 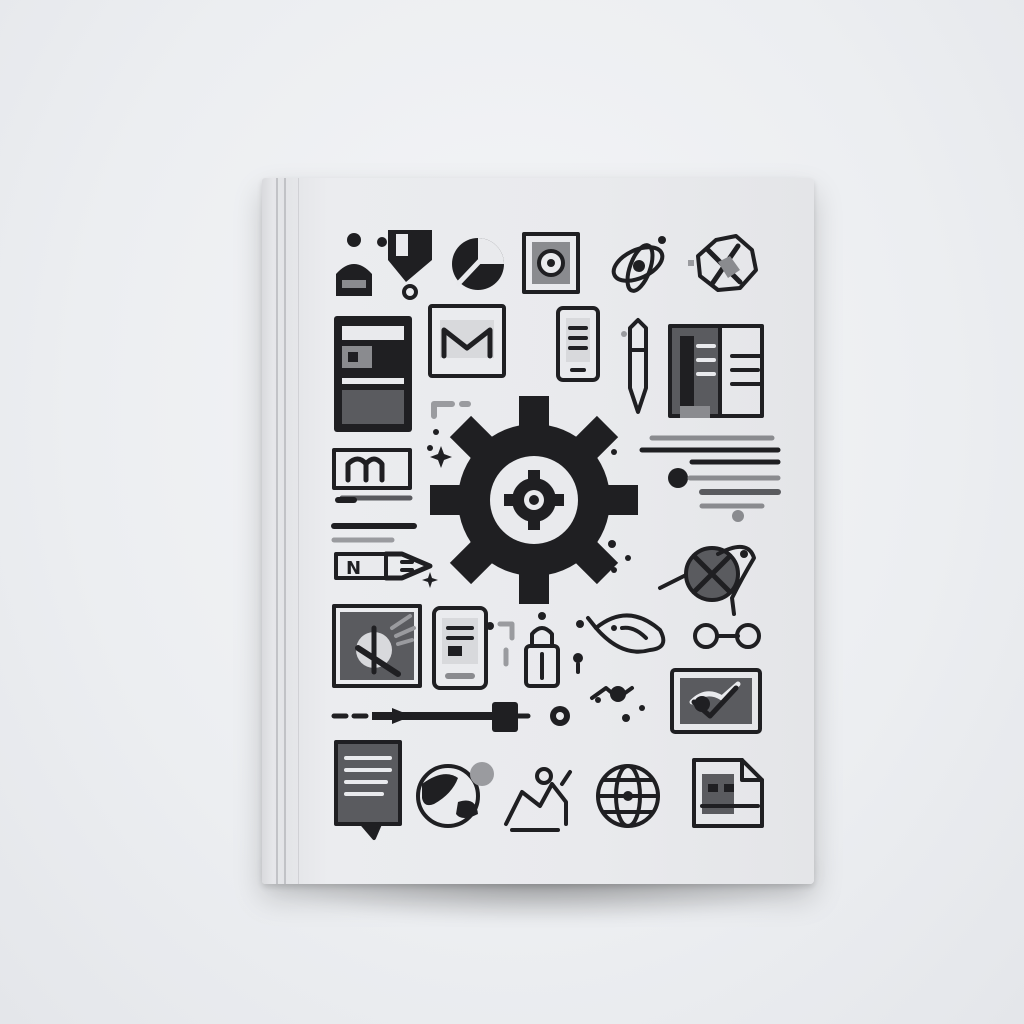 I want to click on network-icon, so click(x=727, y=636).